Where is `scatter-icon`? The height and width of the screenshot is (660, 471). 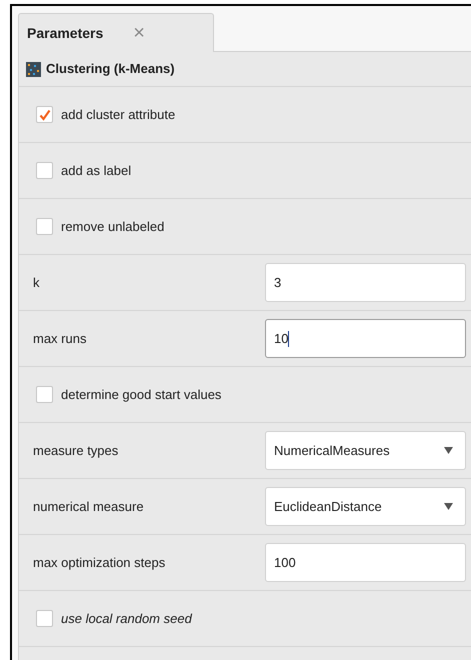 scatter-icon is located at coordinates (33, 69).